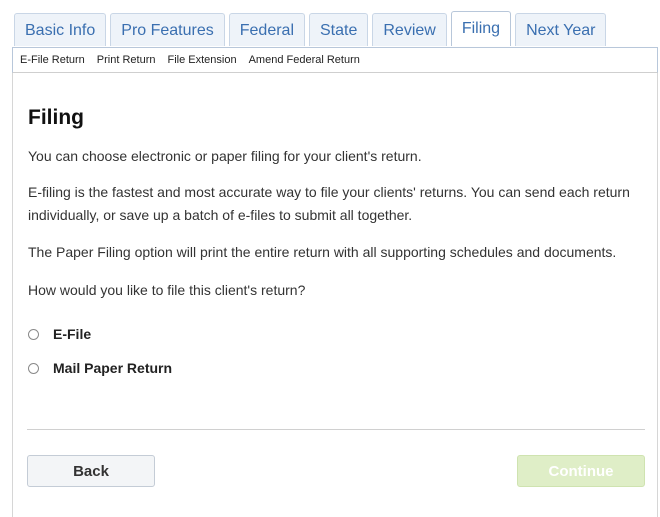 Image resolution: width=660 pixels, height=517 pixels. What do you see at coordinates (126, 60) in the screenshot?
I see `subnav-print-return: Print Return` at bounding box center [126, 60].